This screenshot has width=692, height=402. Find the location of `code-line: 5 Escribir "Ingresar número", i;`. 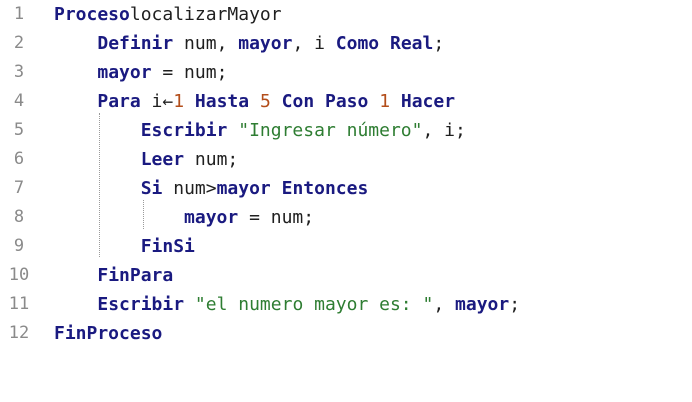

code-line: 5 Escribir "Ingresar número", i; is located at coordinates (346, 130).